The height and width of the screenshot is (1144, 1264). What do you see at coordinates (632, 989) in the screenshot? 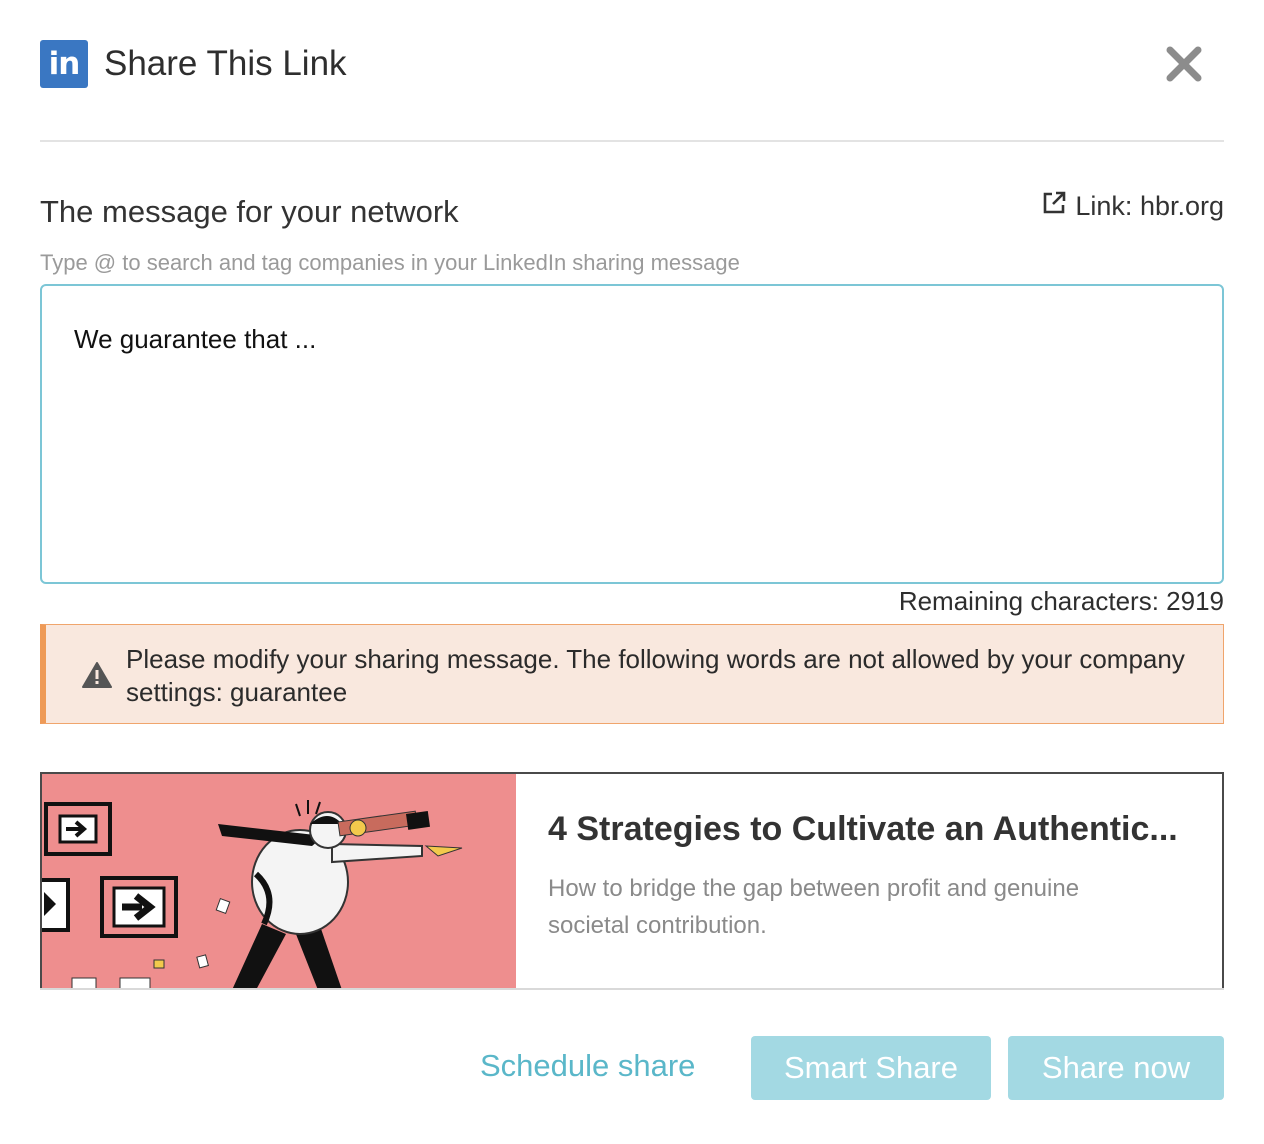
I see `preview-divider` at bounding box center [632, 989].